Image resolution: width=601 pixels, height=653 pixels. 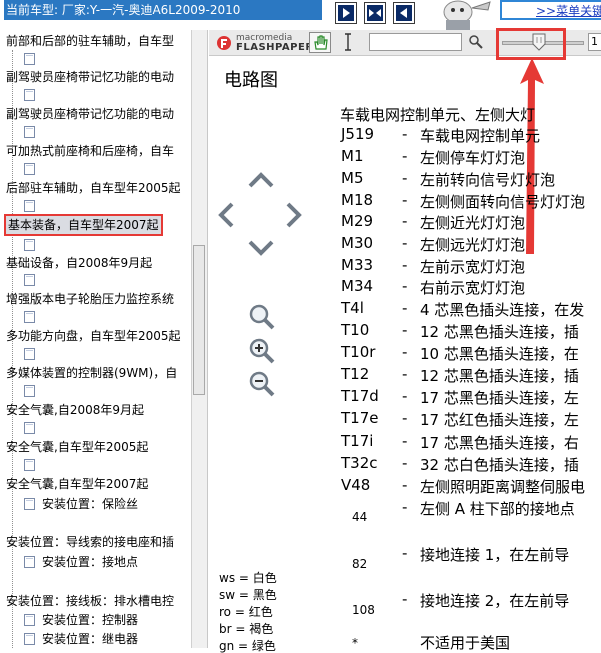 I want to click on ground-desc: 接地连接 1，在左前导, so click(x=495, y=555).